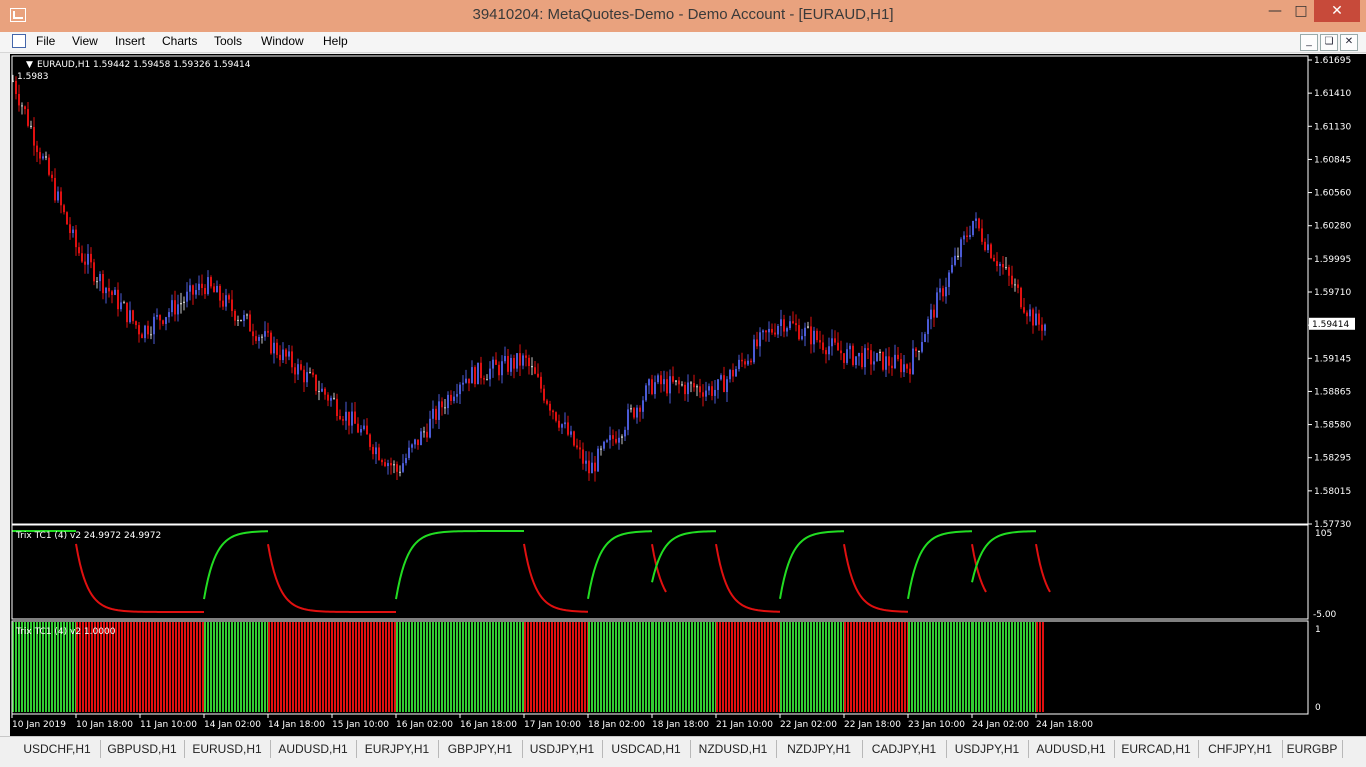 This screenshot has width=1366, height=767. I want to click on time-label: 17 Jan 10:00, so click(552, 725).